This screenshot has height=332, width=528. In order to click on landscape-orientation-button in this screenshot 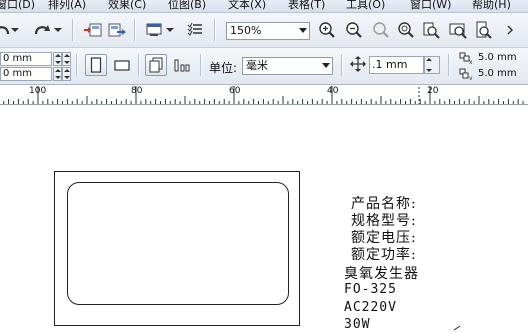, I will do `click(122, 65)`.